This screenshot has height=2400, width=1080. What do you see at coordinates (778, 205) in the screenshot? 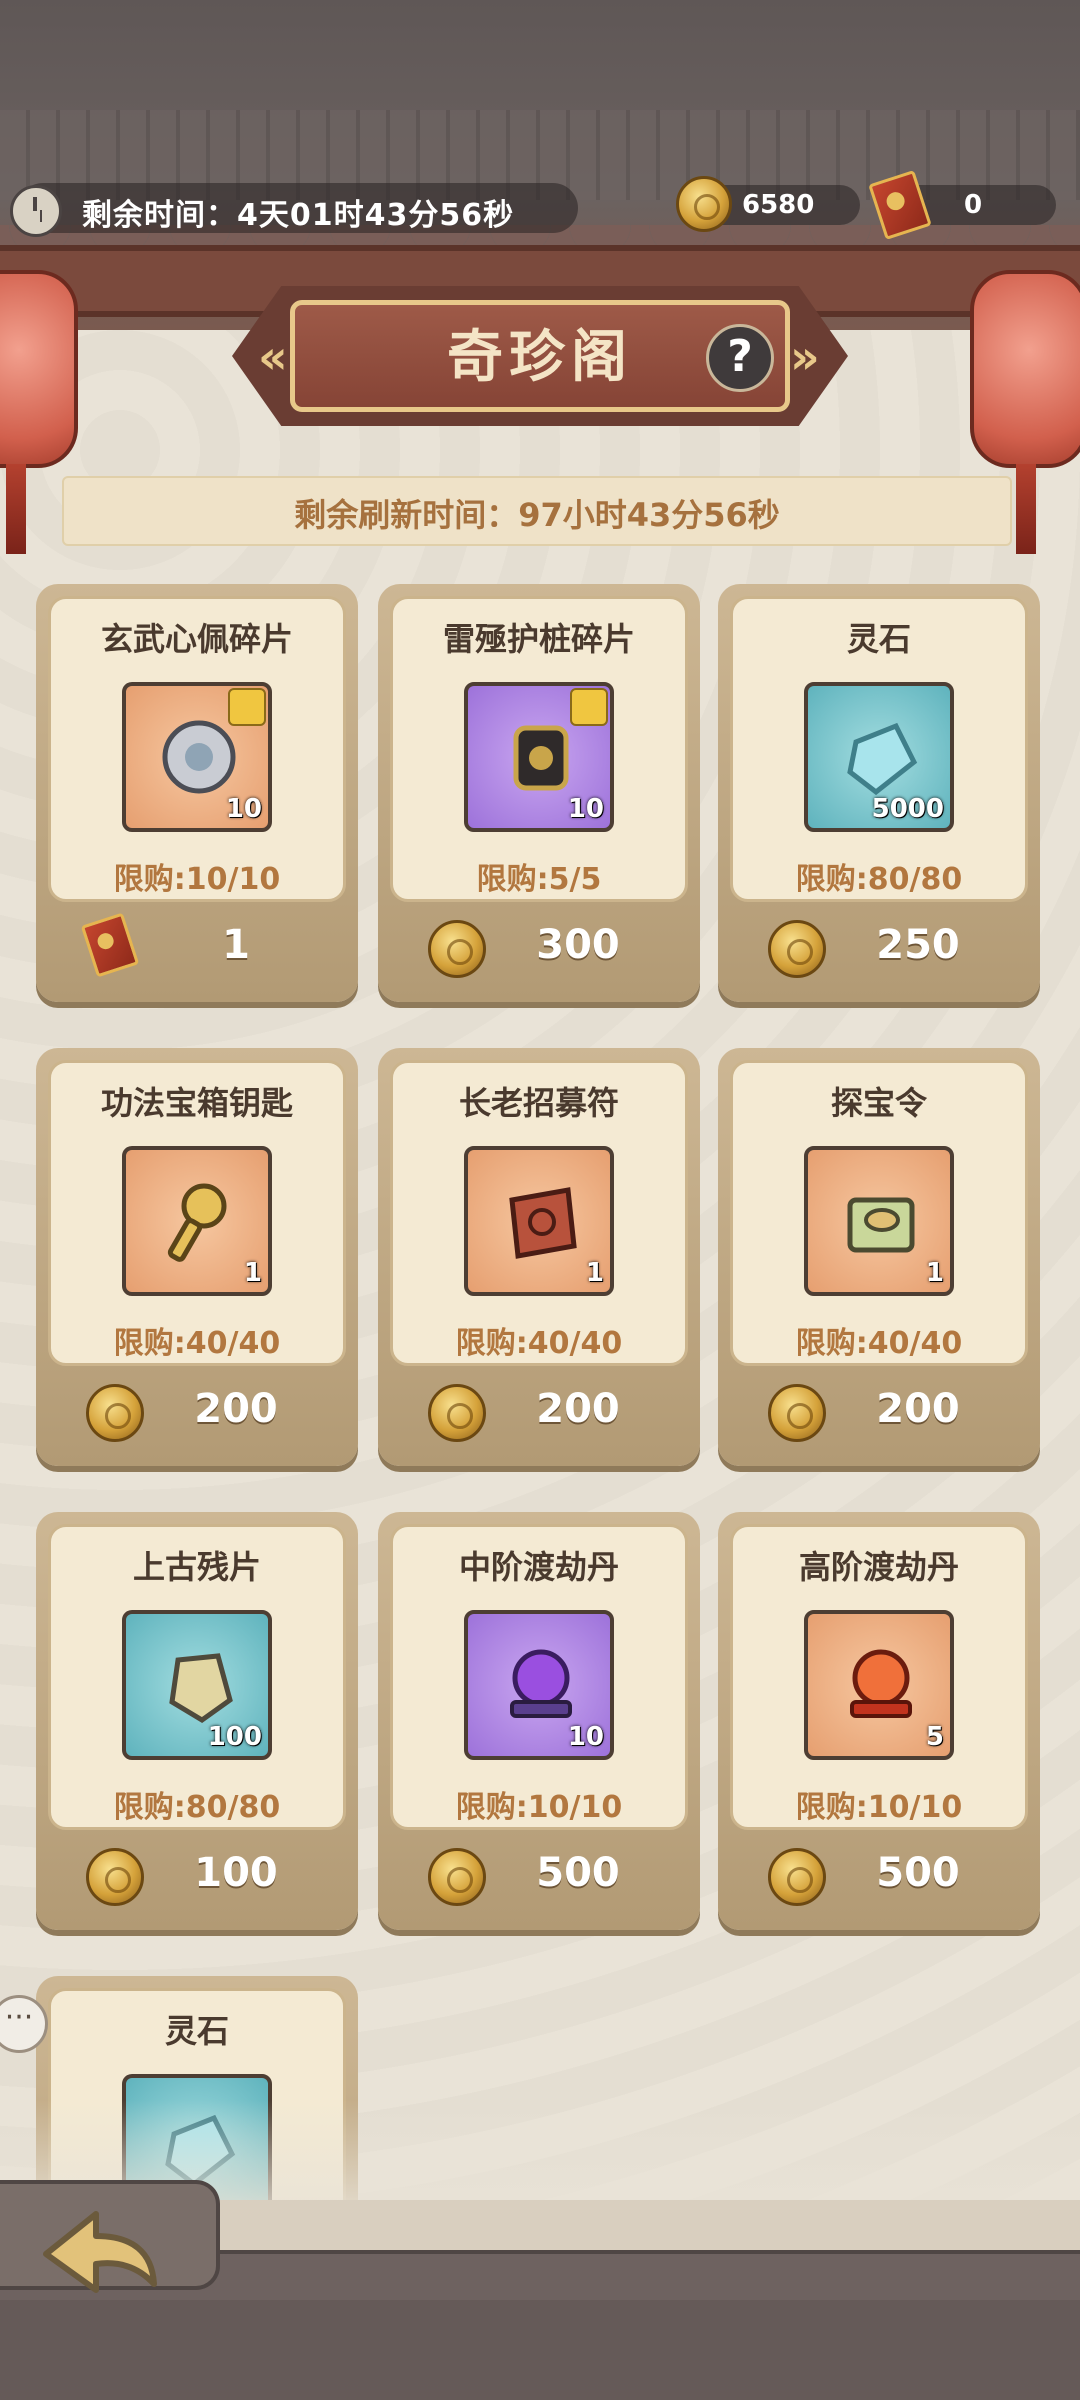
I see `gold-amount: 6580` at bounding box center [778, 205].